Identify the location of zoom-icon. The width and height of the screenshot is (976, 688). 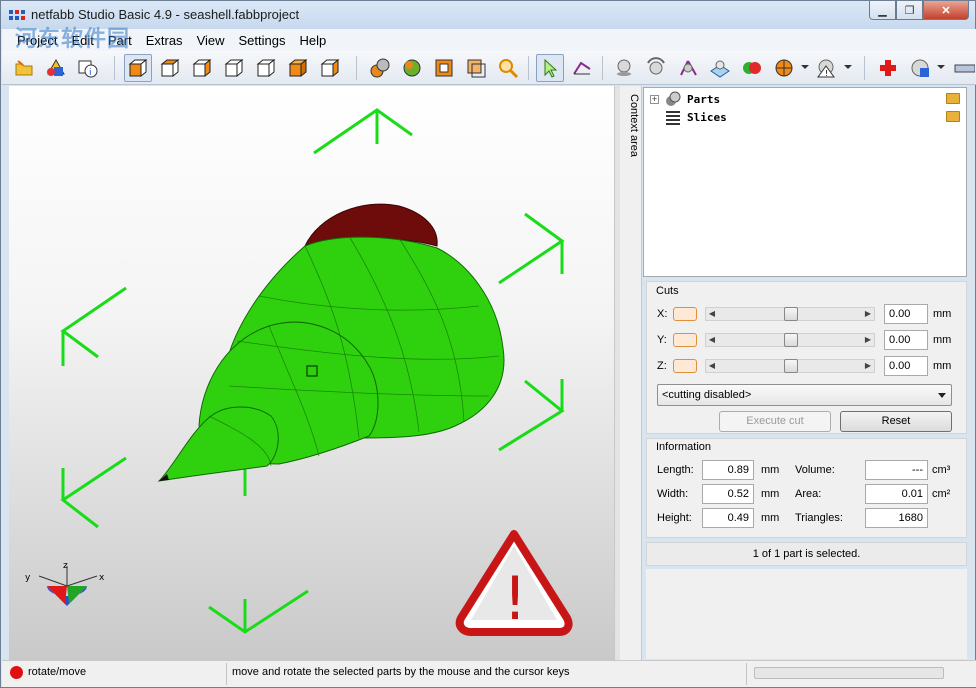
(508, 68).